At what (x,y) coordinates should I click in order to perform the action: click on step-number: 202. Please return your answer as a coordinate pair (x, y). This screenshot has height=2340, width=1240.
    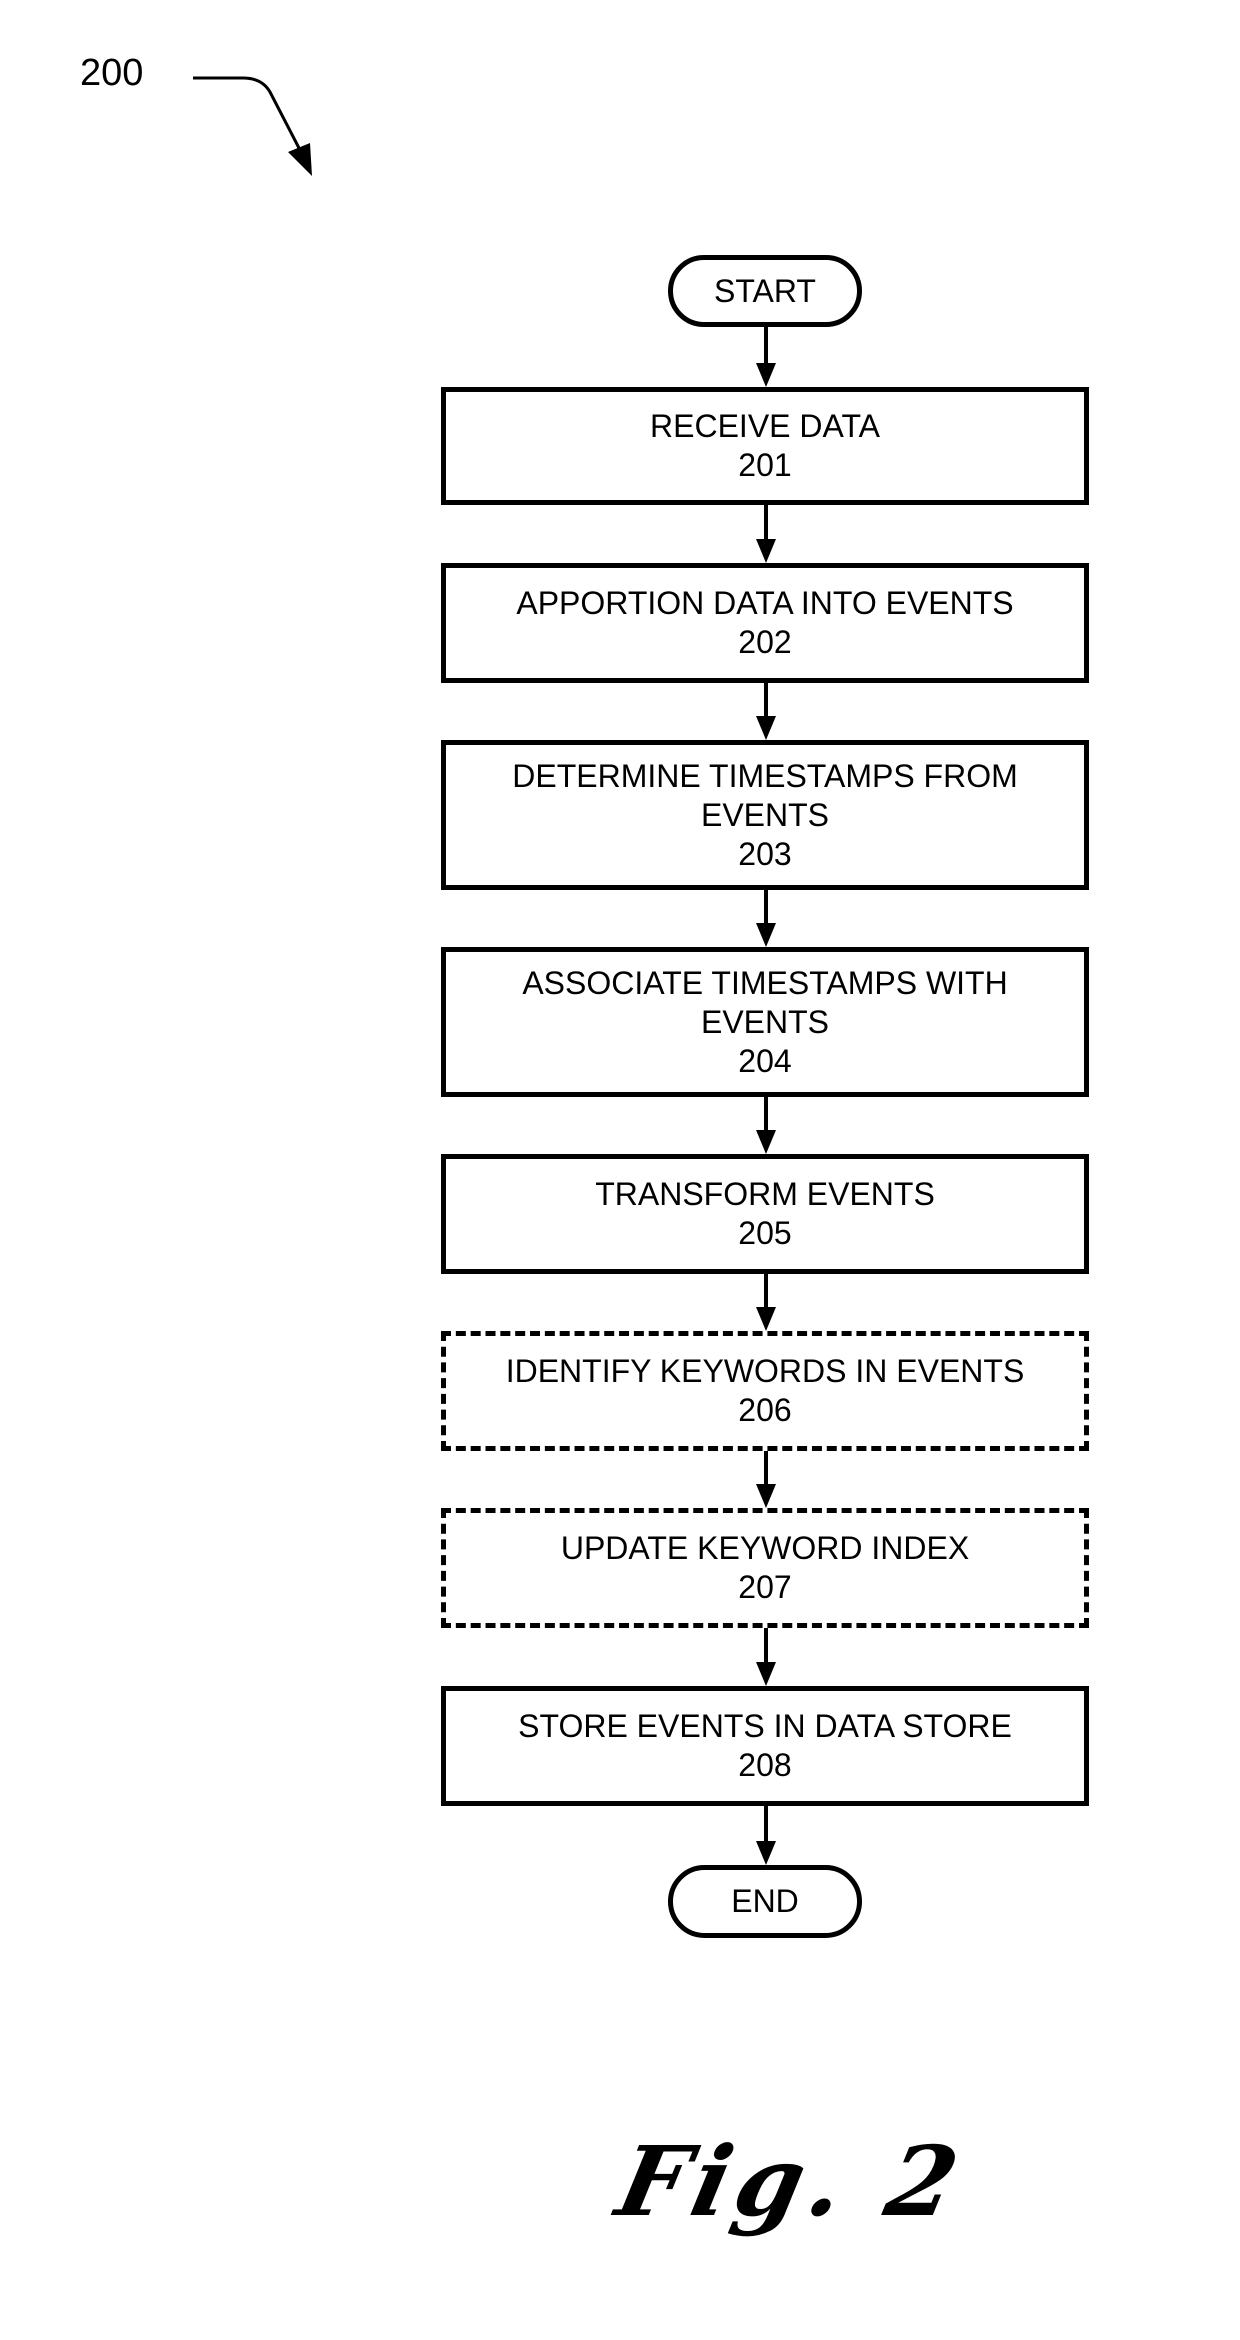
    Looking at the image, I should click on (765, 642).